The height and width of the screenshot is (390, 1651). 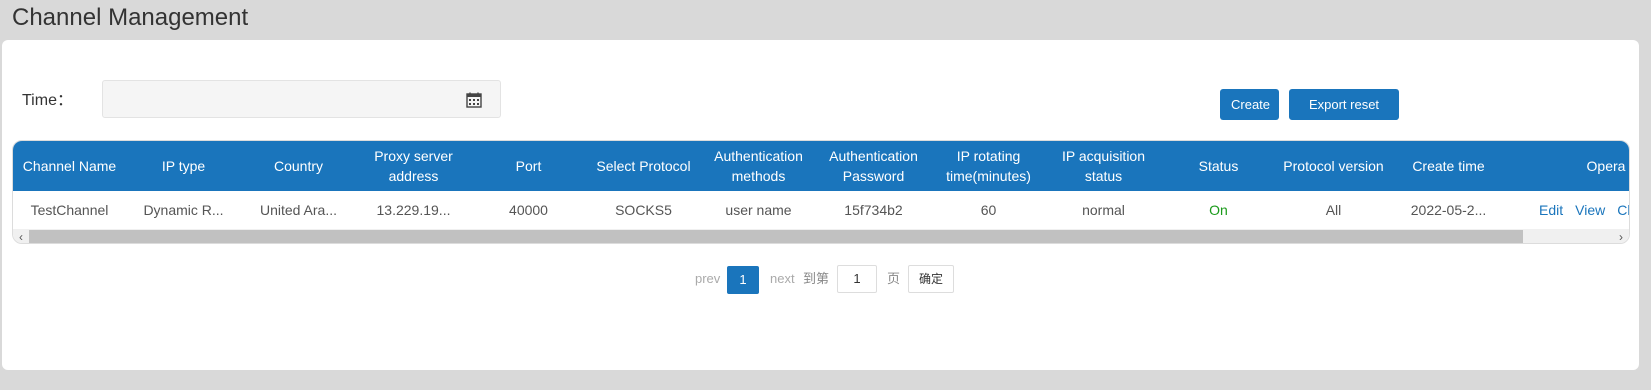 I want to click on cell-ip-rotating-time: 60, so click(x=988, y=210).